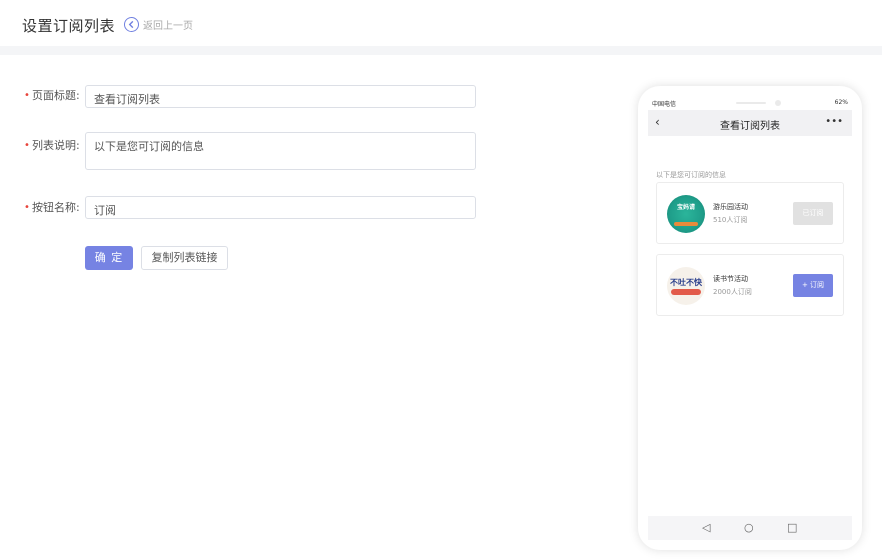 This screenshot has height=559, width=882. Describe the element at coordinates (280, 96) in the screenshot. I see `page-title-input: 查看订阅列表` at that location.